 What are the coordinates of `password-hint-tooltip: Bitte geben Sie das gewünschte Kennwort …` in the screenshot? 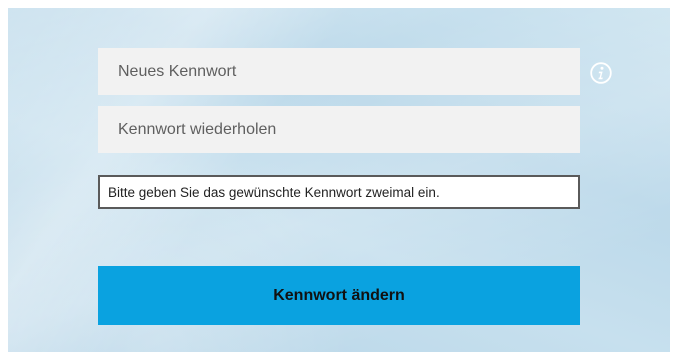 It's located at (339, 192).